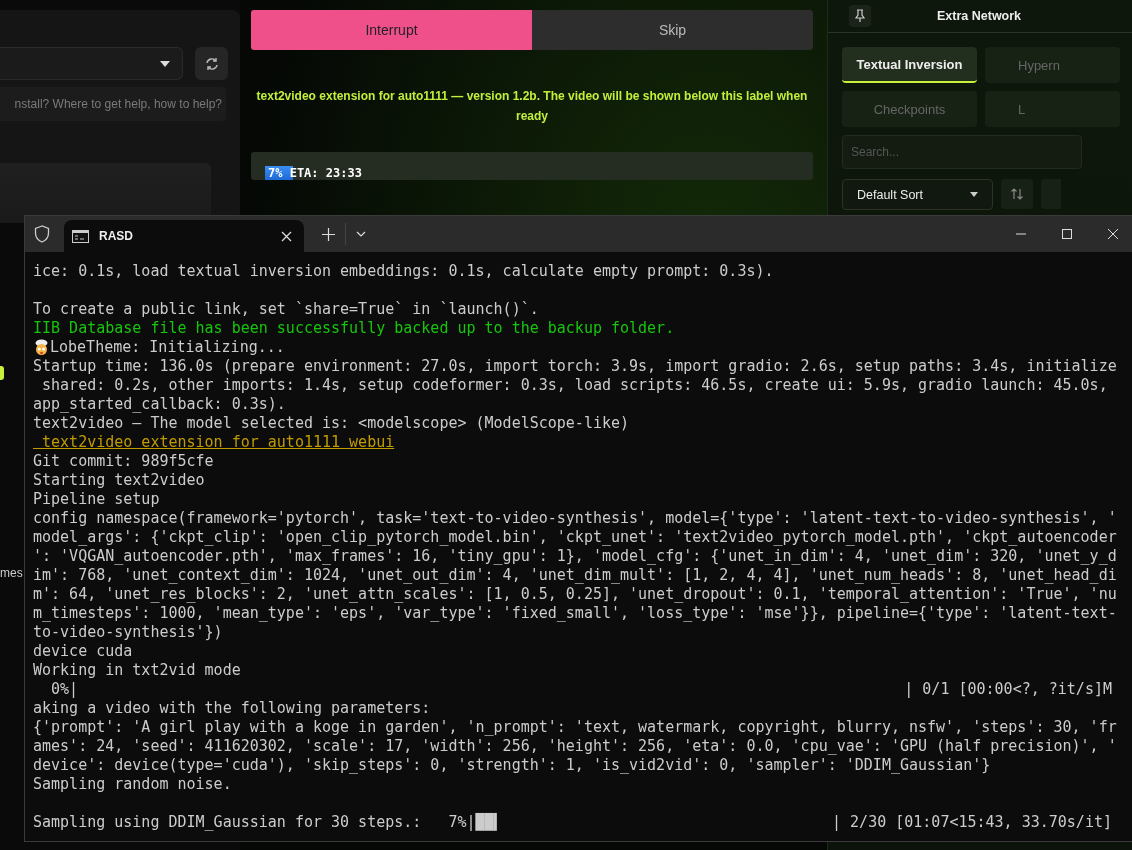 The width and height of the screenshot is (1132, 850). What do you see at coordinates (331, 423) in the screenshot?
I see `console-line: text2video — The model selected is: <modelscope> (ModelScope-like)` at bounding box center [331, 423].